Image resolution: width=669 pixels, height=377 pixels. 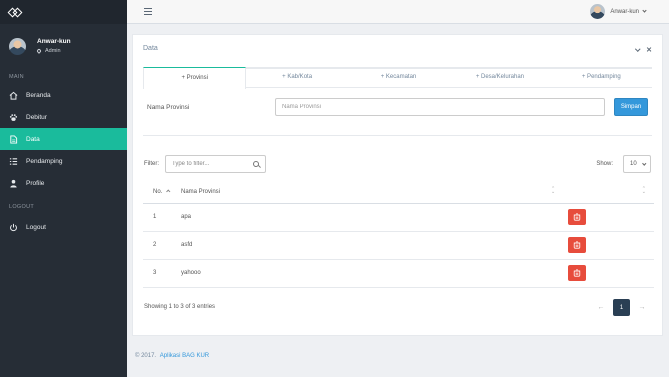 What do you see at coordinates (22, 207) in the screenshot?
I see `sidebar-section-logout: LOGOUT` at bounding box center [22, 207].